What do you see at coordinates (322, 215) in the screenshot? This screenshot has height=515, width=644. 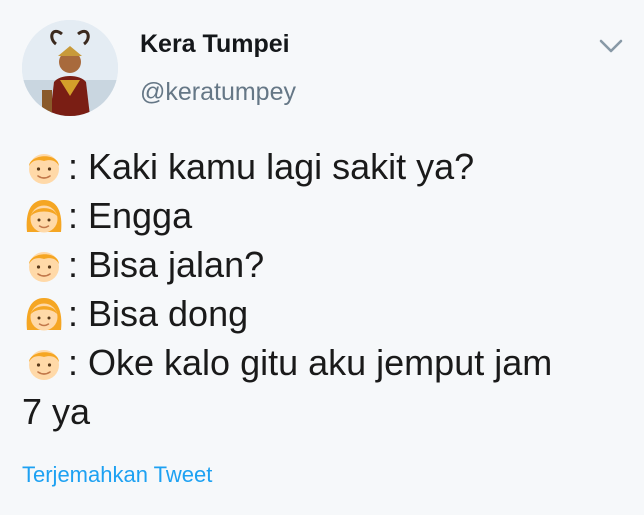 I see `dialogue-line: : Engga` at bounding box center [322, 215].